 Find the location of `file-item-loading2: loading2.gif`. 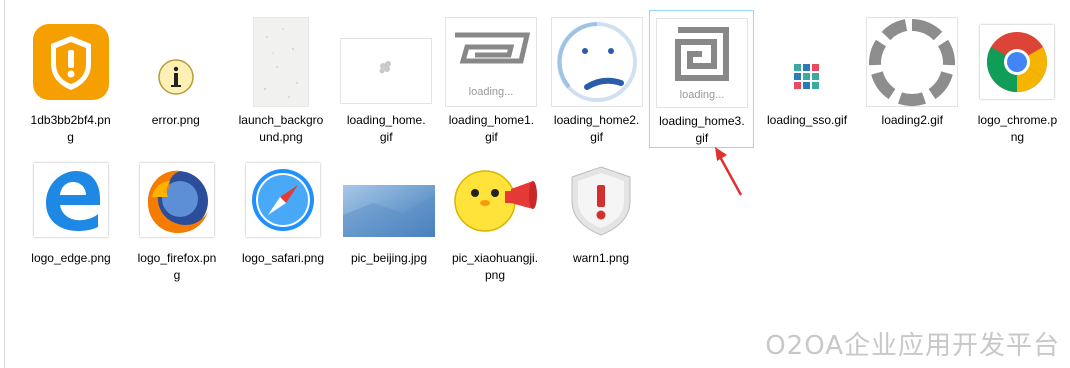

file-item-loading2: loading2.gif is located at coordinates (912, 79).